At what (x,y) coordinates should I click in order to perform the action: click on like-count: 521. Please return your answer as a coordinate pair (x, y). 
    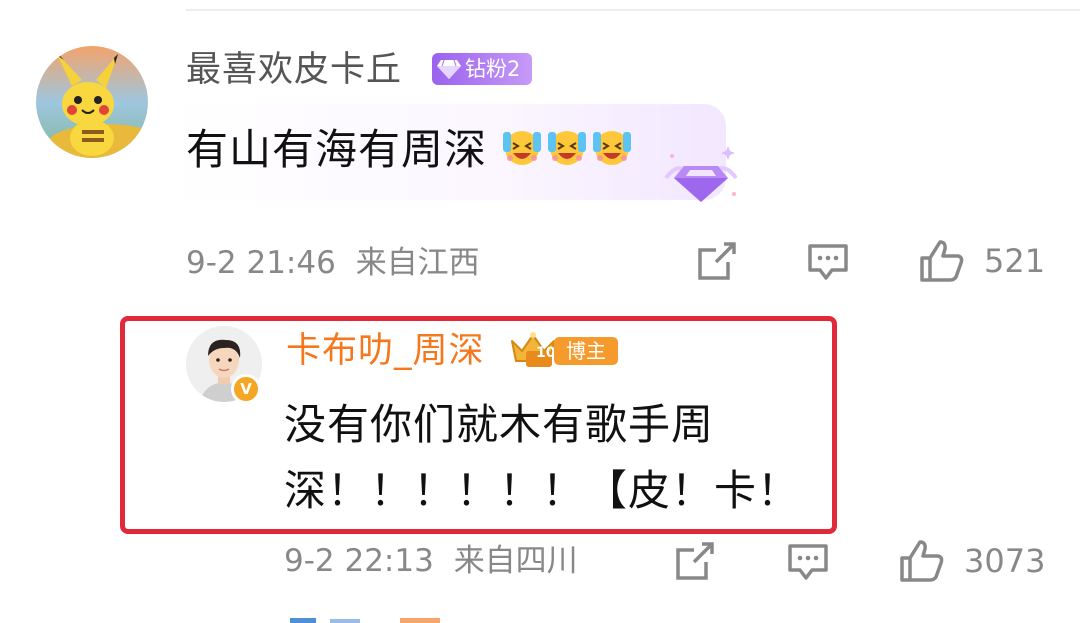
    Looking at the image, I should click on (1015, 261).